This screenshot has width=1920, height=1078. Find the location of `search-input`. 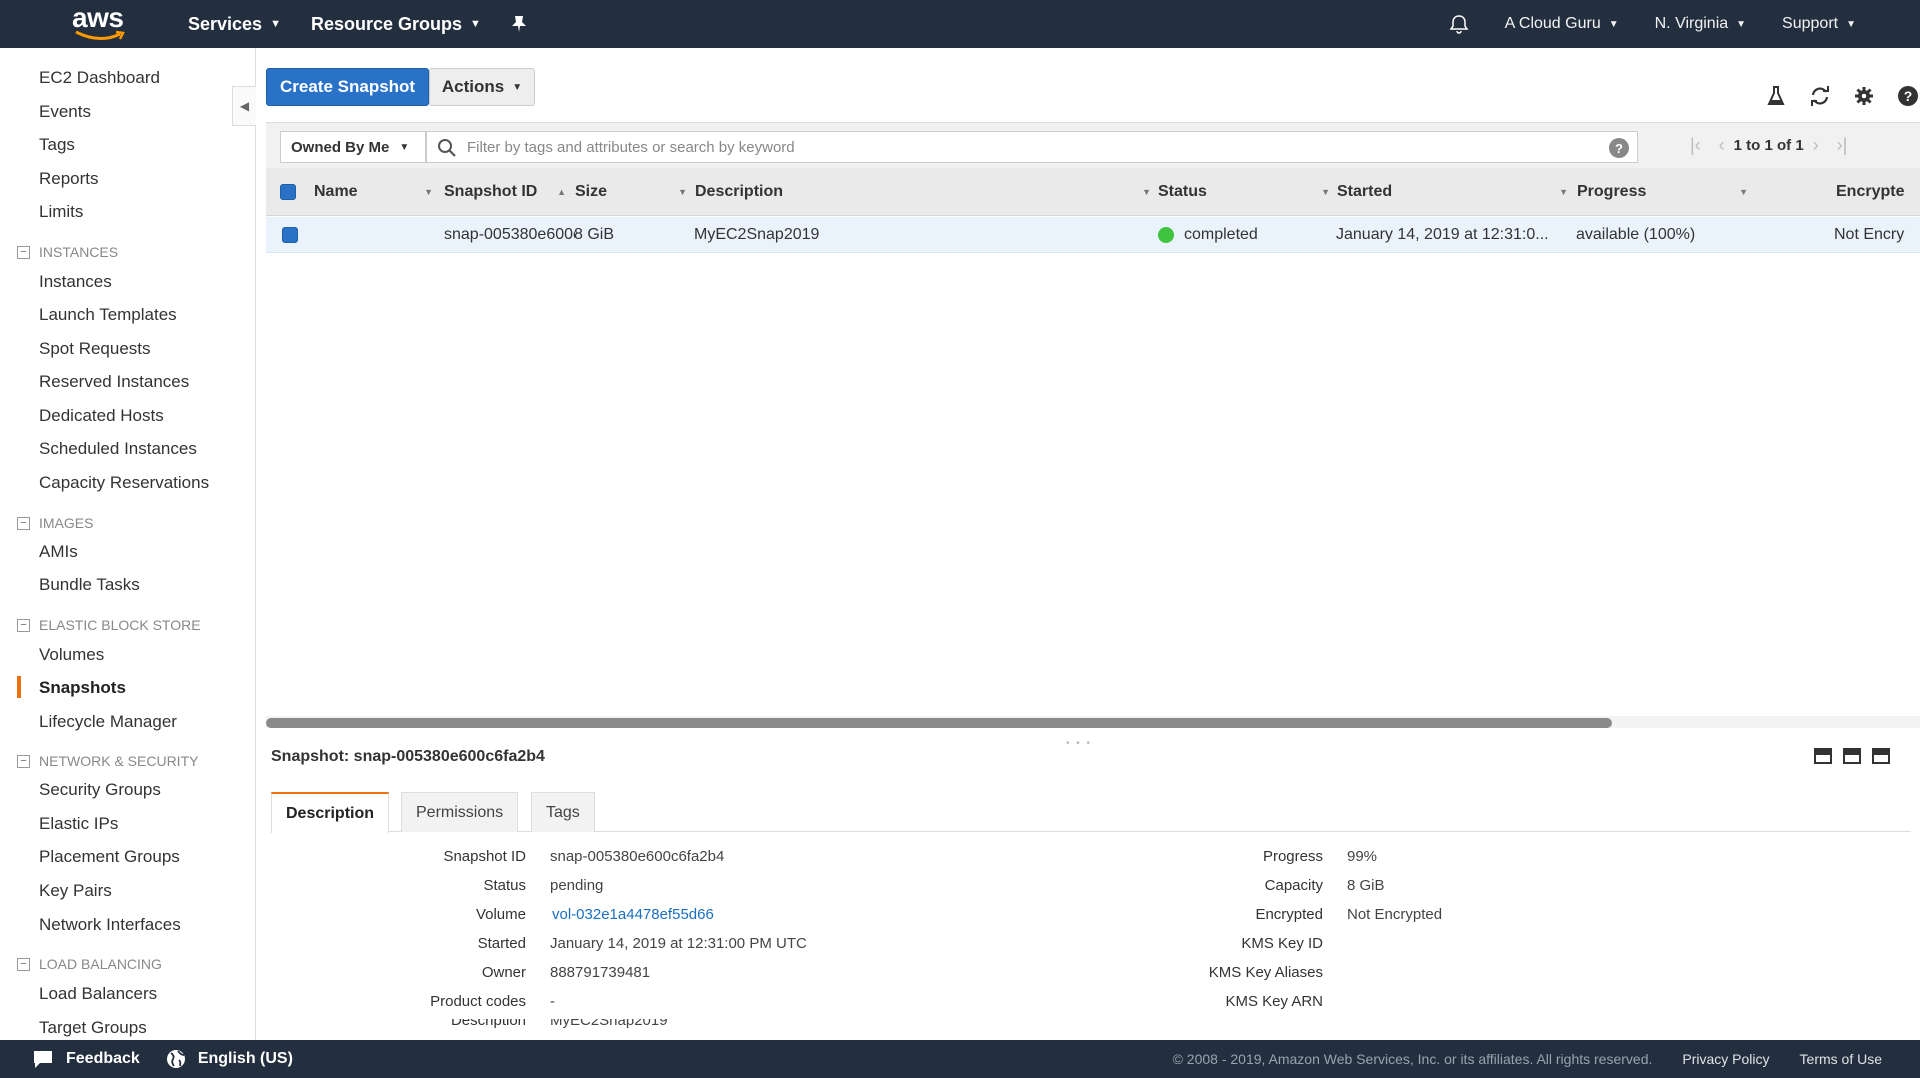

search-input is located at coordinates (1017, 147).